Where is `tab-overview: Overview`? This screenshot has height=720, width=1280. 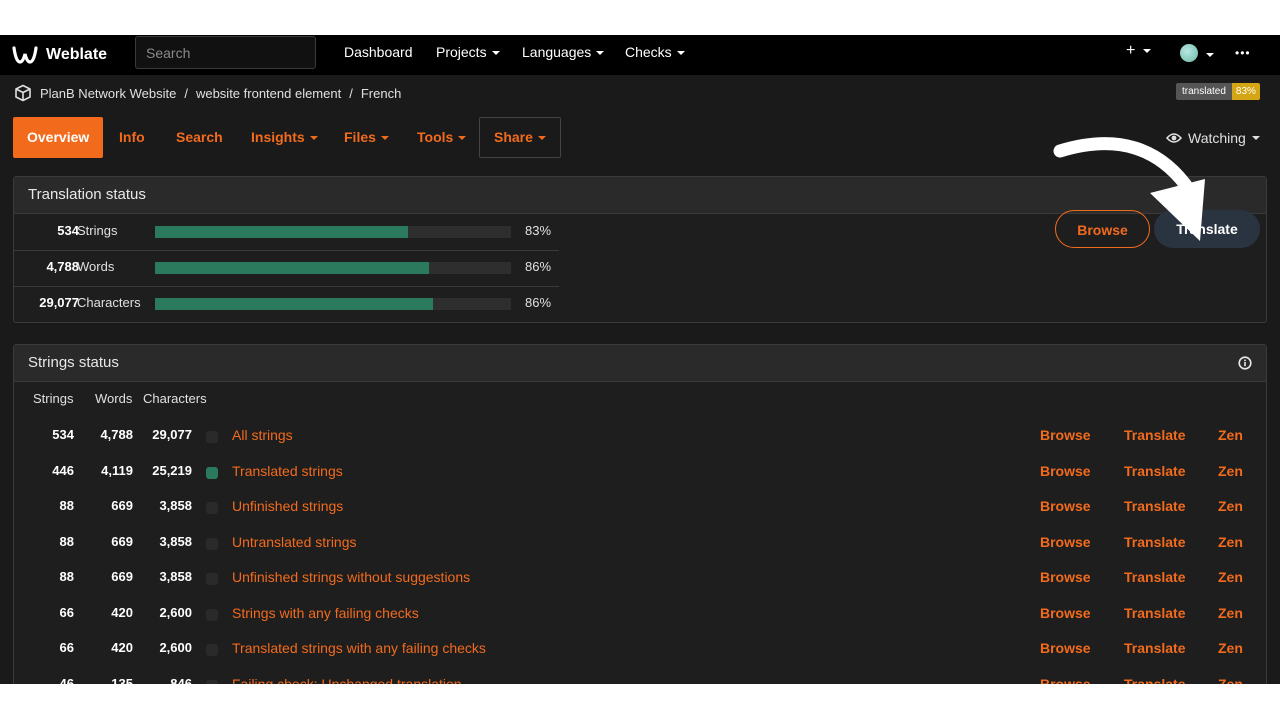 tab-overview: Overview is located at coordinates (58, 137).